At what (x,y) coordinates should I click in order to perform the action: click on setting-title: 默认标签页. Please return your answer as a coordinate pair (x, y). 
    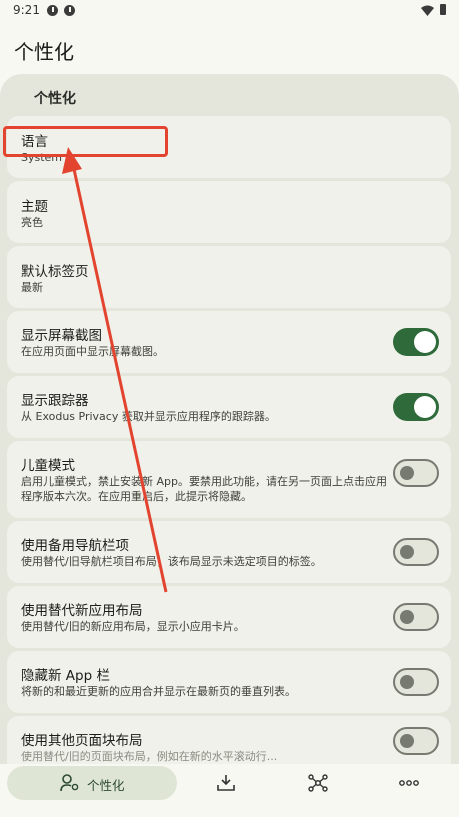
    Looking at the image, I should click on (55, 272).